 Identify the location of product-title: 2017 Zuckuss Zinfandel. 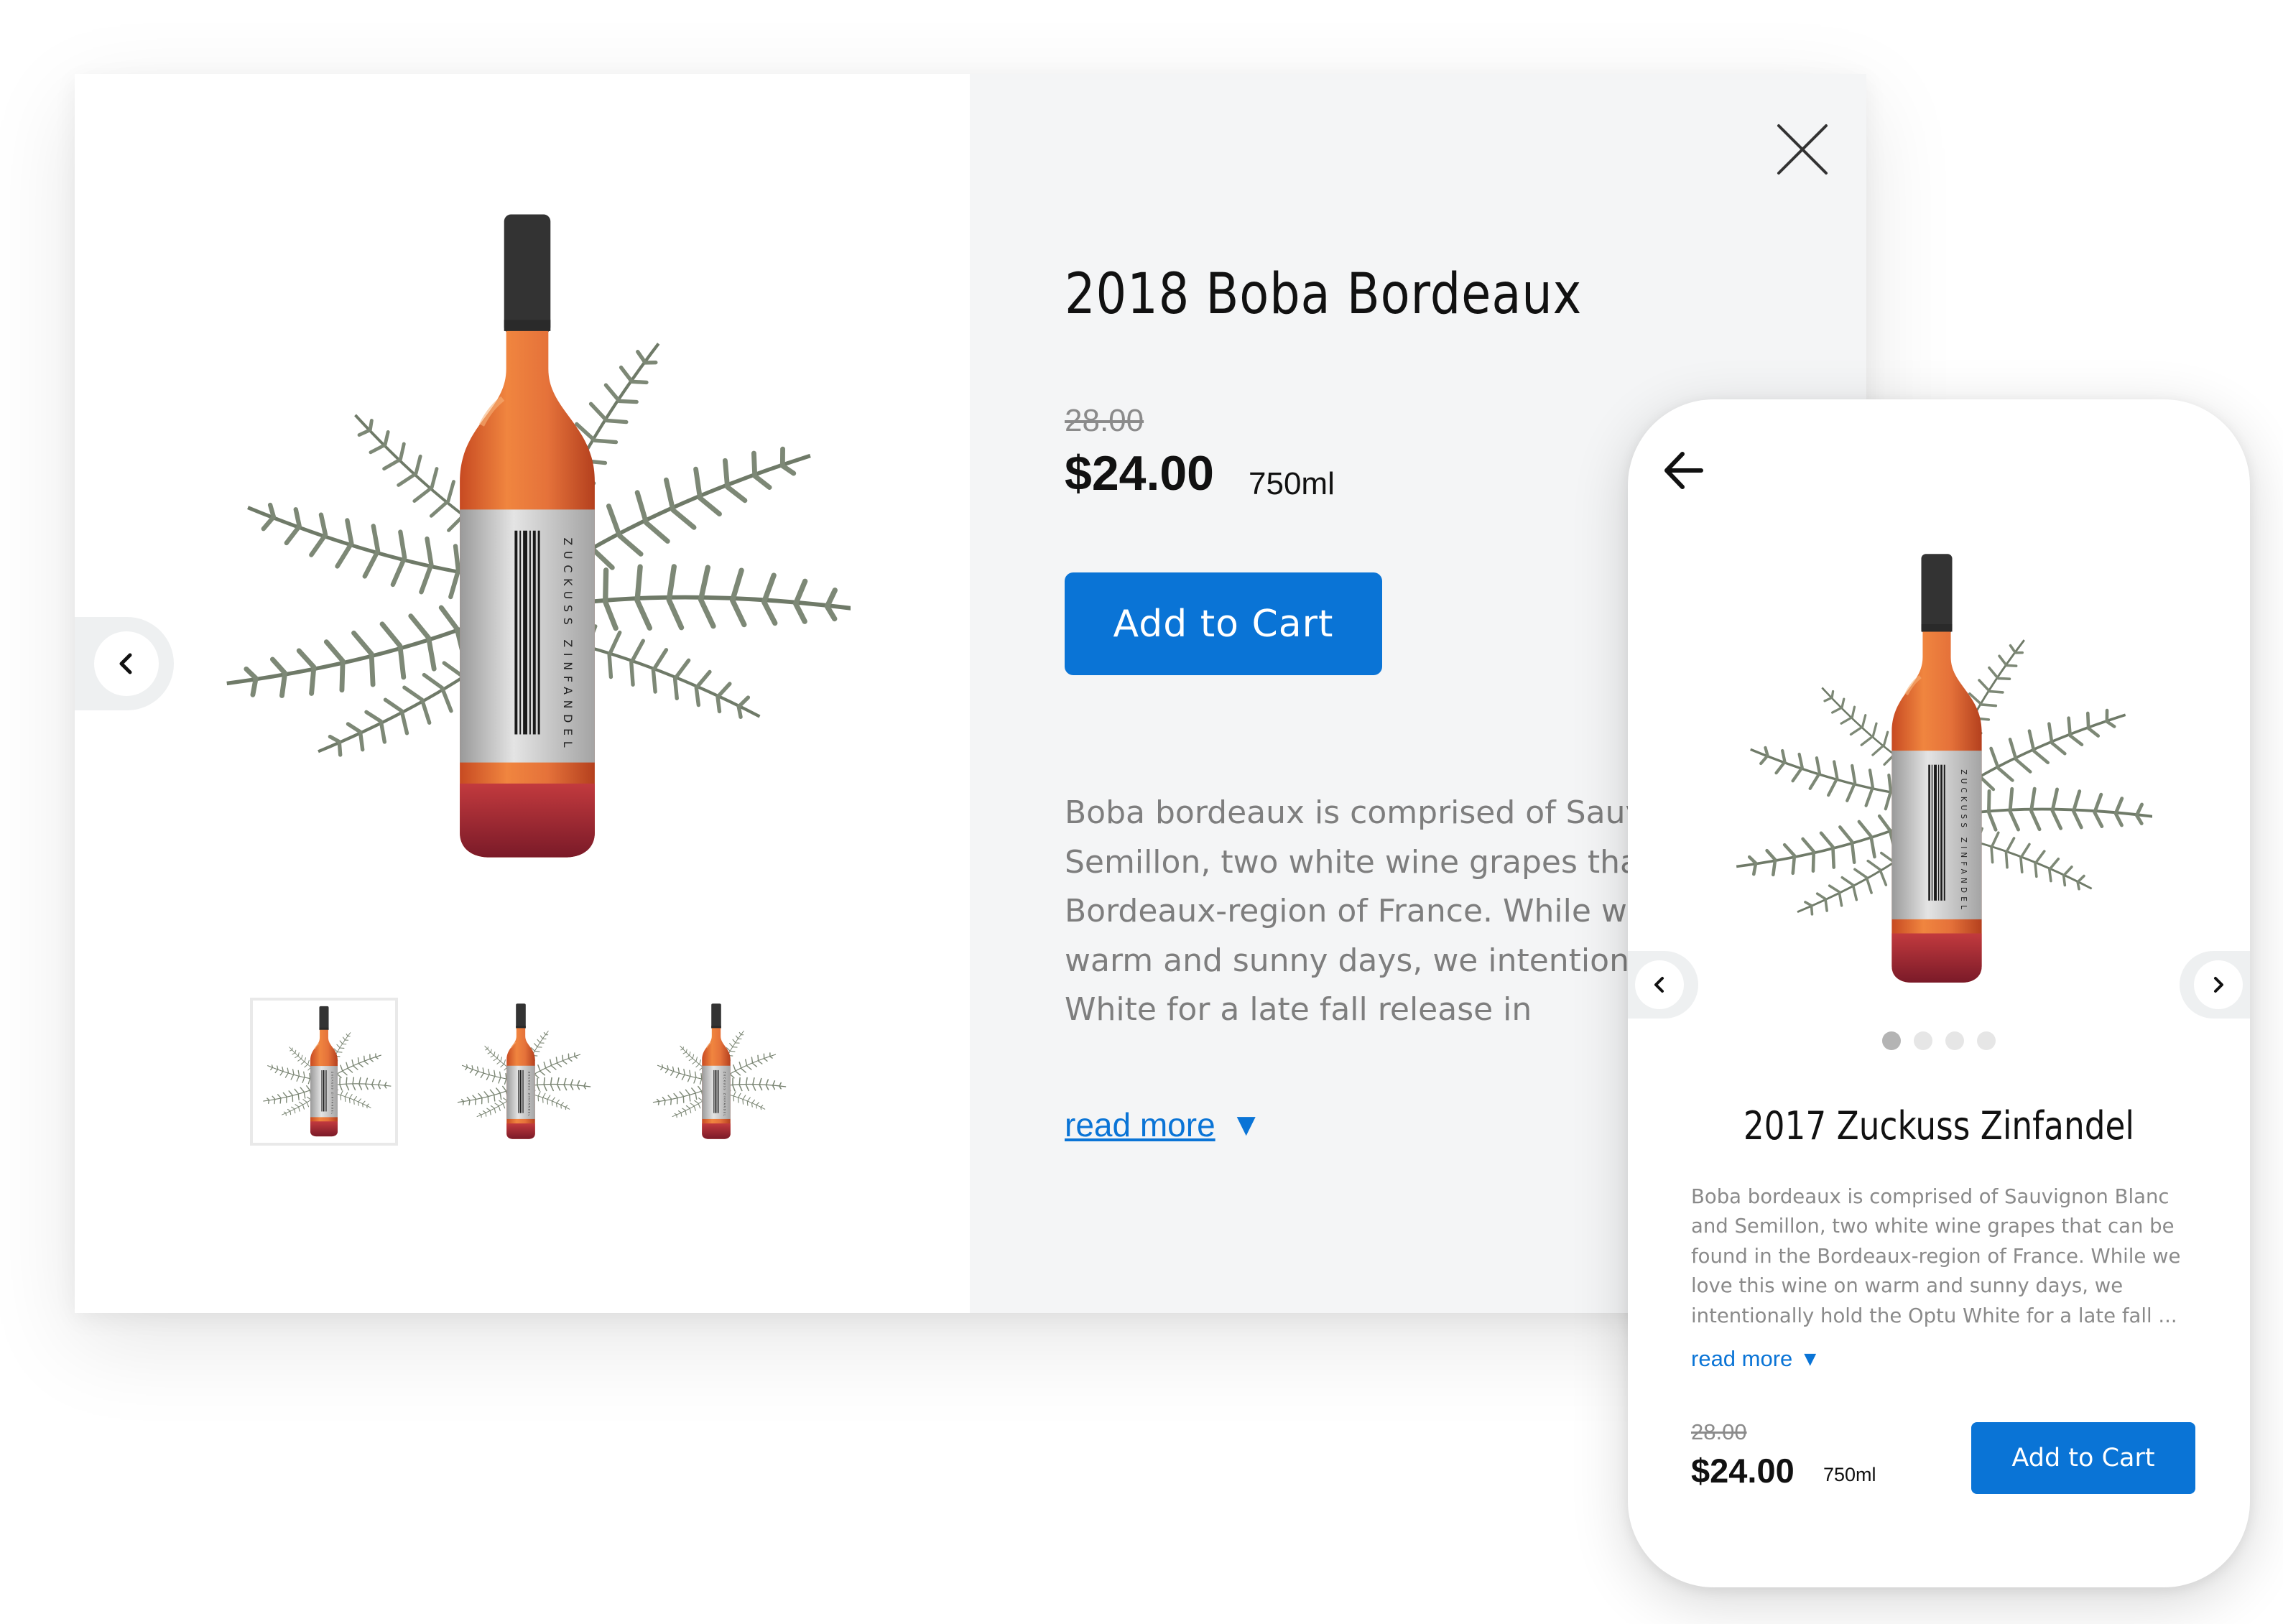
(1939, 1126).